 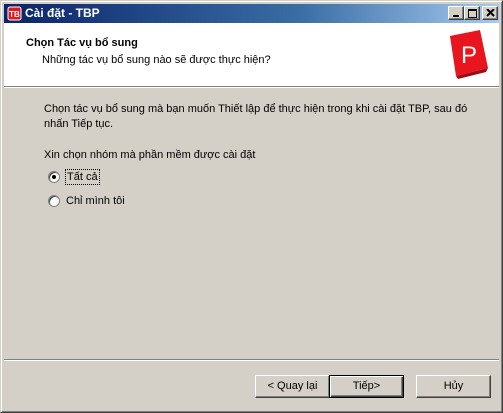 What do you see at coordinates (95, 201) in the screenshot?
I see `radio-label-only-me: Chỉ mình tôi` at bounding box center [95, 201].